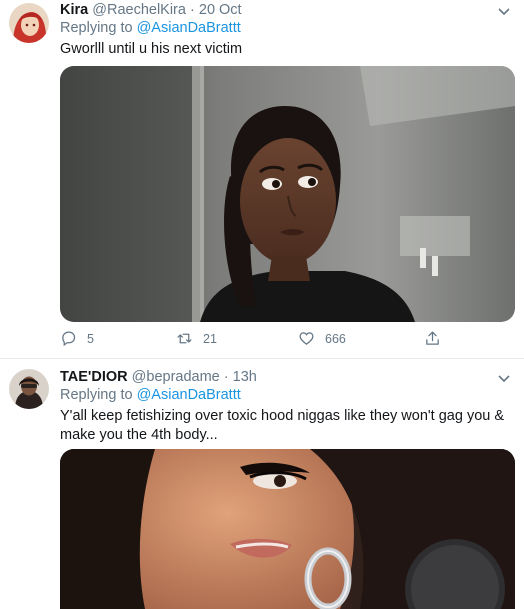 This screenshot has width=524, height=609. I want to click on user-handle: @bepradame, so click(176, 377).